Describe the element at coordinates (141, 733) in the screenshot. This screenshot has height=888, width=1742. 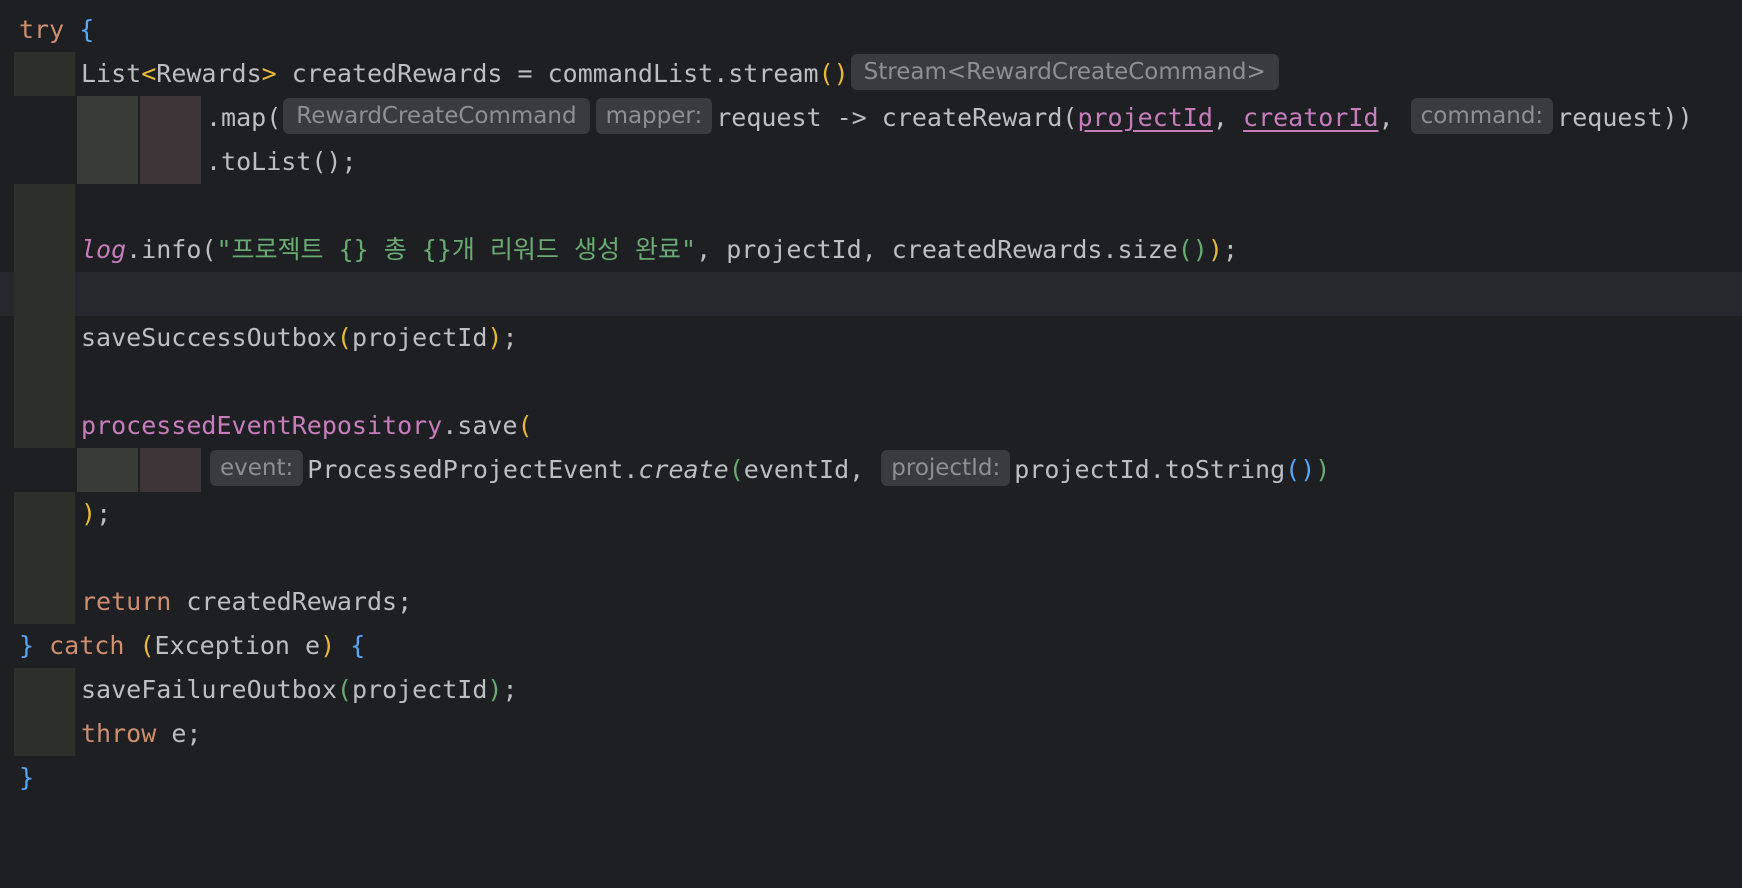
I see `code-text: throw e;` at that location.